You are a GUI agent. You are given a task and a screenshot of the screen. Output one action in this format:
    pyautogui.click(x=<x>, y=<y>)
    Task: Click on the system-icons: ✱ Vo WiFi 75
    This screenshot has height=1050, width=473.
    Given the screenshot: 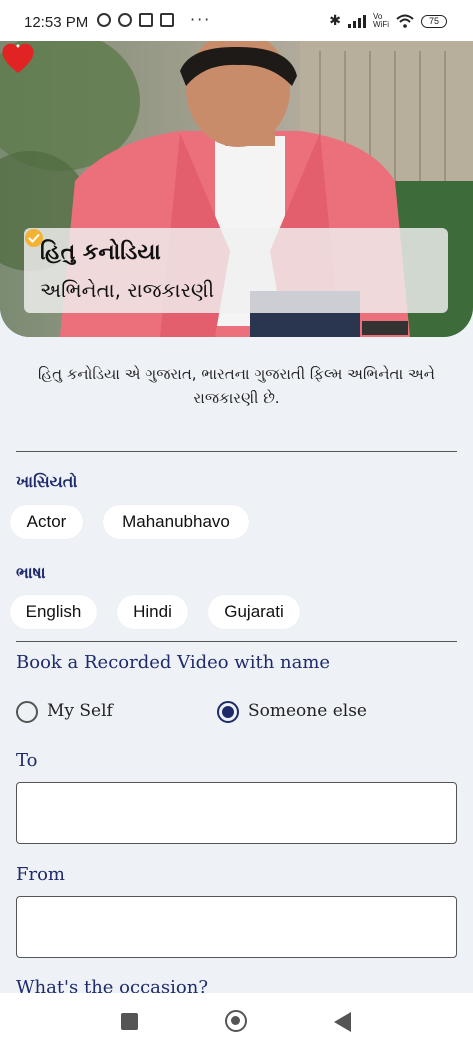 What is the action you would take?
    pyautogui.click(x=388, y=21)
    